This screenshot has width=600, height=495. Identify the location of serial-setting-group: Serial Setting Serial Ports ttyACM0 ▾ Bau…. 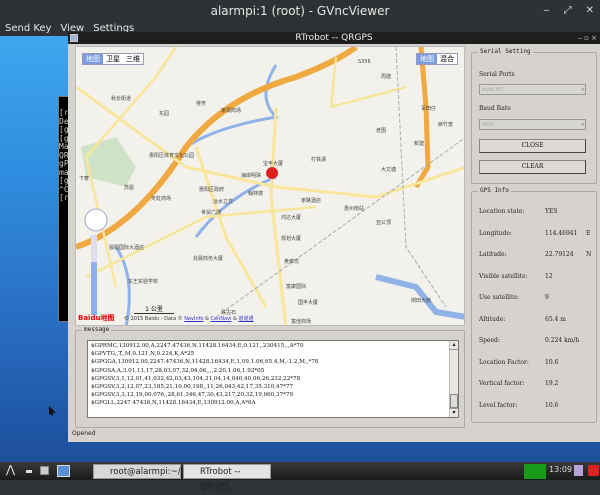
(534, 116).